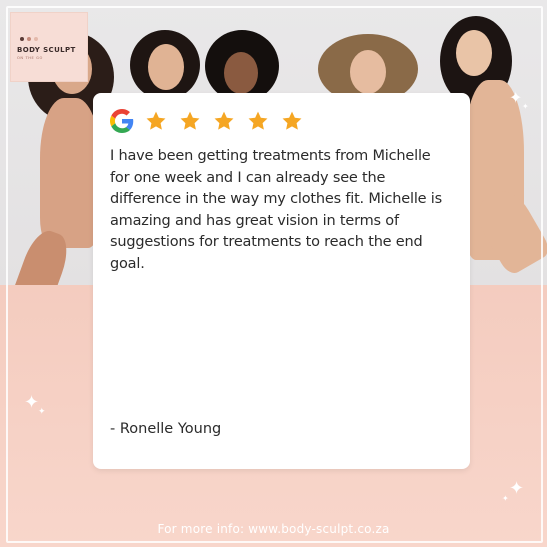  I want to click on review-author: - Ronelle Young, so click(166, 429).